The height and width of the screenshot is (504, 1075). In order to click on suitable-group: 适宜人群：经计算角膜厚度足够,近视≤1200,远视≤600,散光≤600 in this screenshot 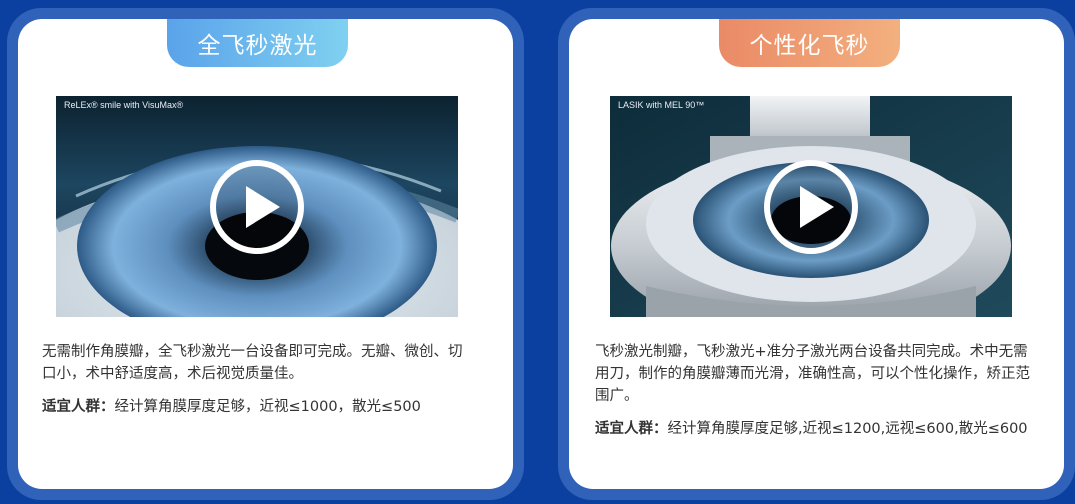, I will do `click(813, 429)`.